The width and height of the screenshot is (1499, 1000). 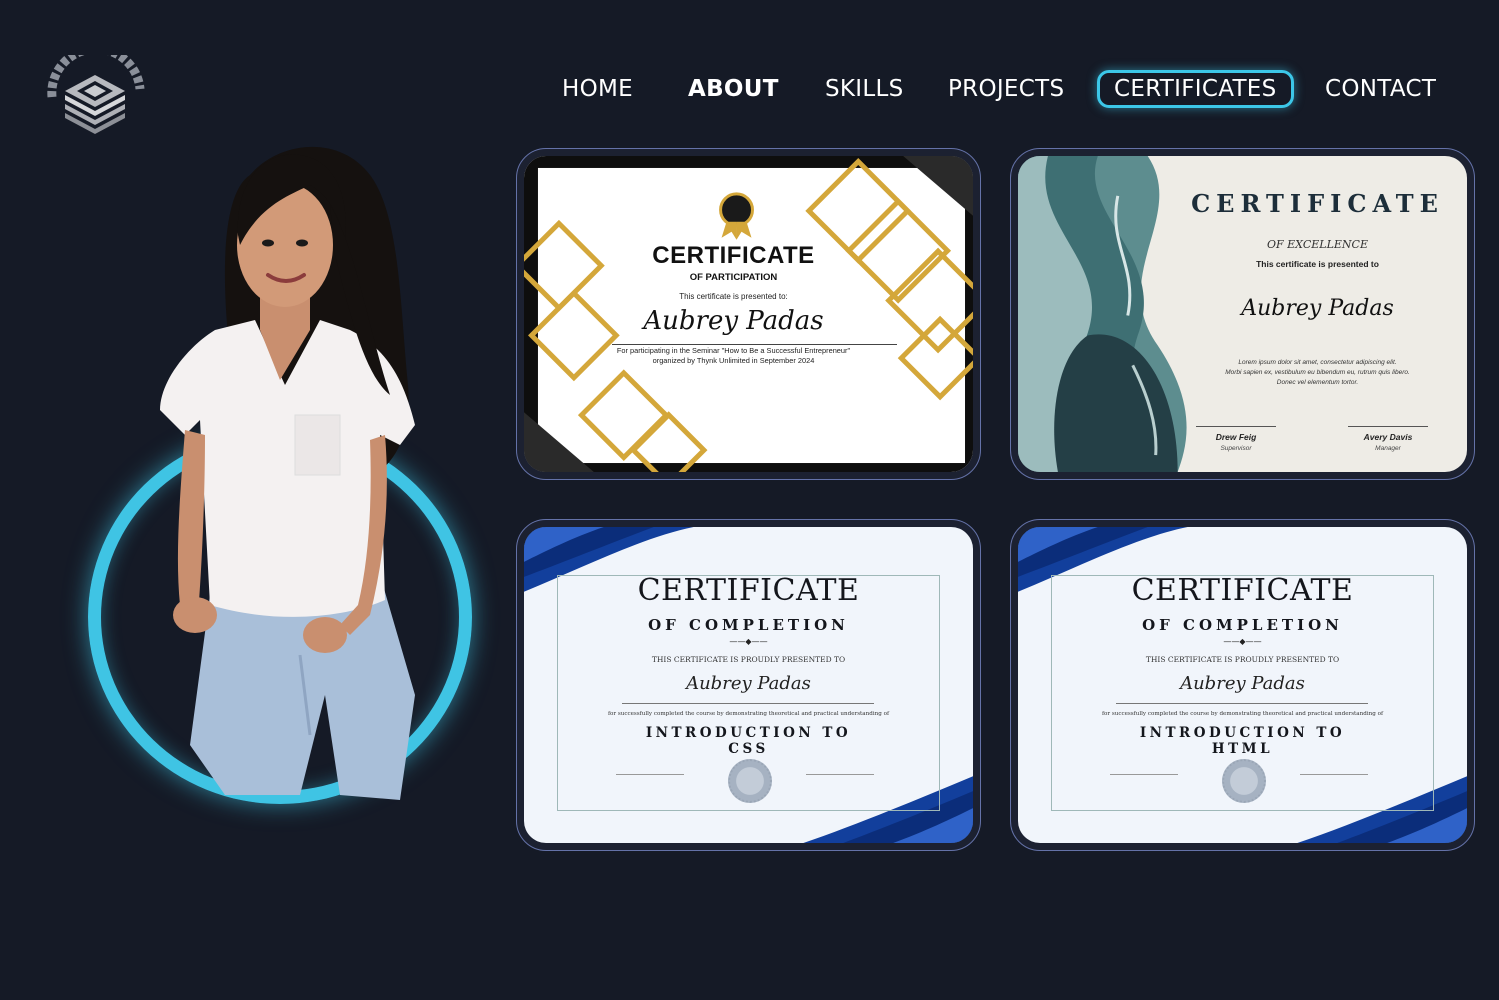 What do you see at coordinates (733, 89) in the screenshot?
I see `nav-about: ABOUT` at bounding box center [733, 89].